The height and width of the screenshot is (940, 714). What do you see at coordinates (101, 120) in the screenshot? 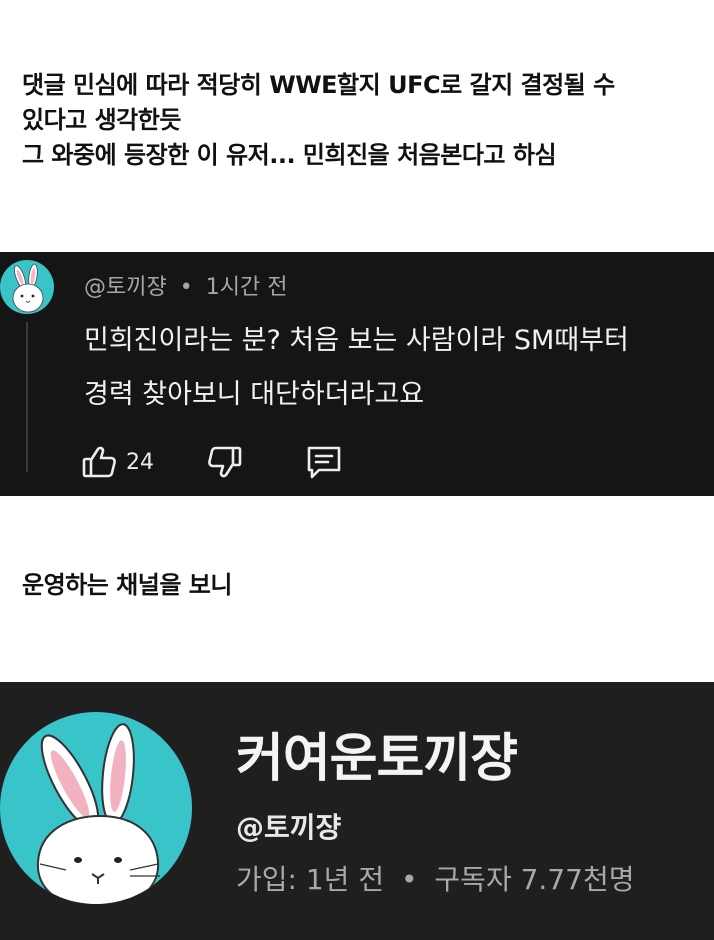
I see `caption-line: 있다고 생각한듯` at bounding box center [101, 120].